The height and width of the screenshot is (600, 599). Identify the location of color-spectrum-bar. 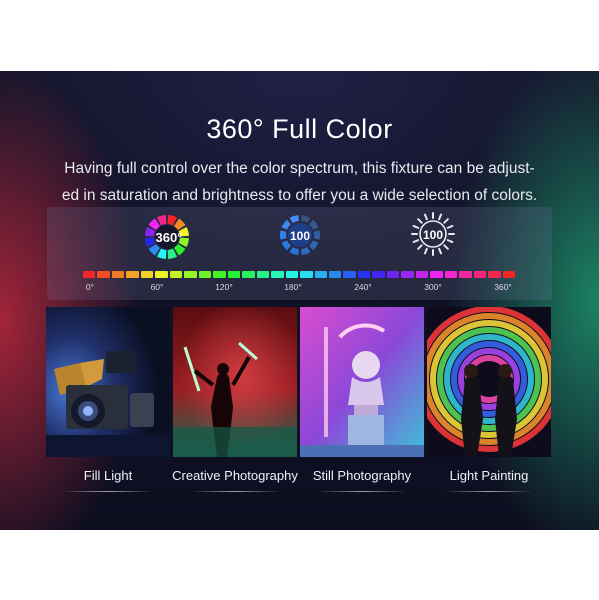
(299, 274).